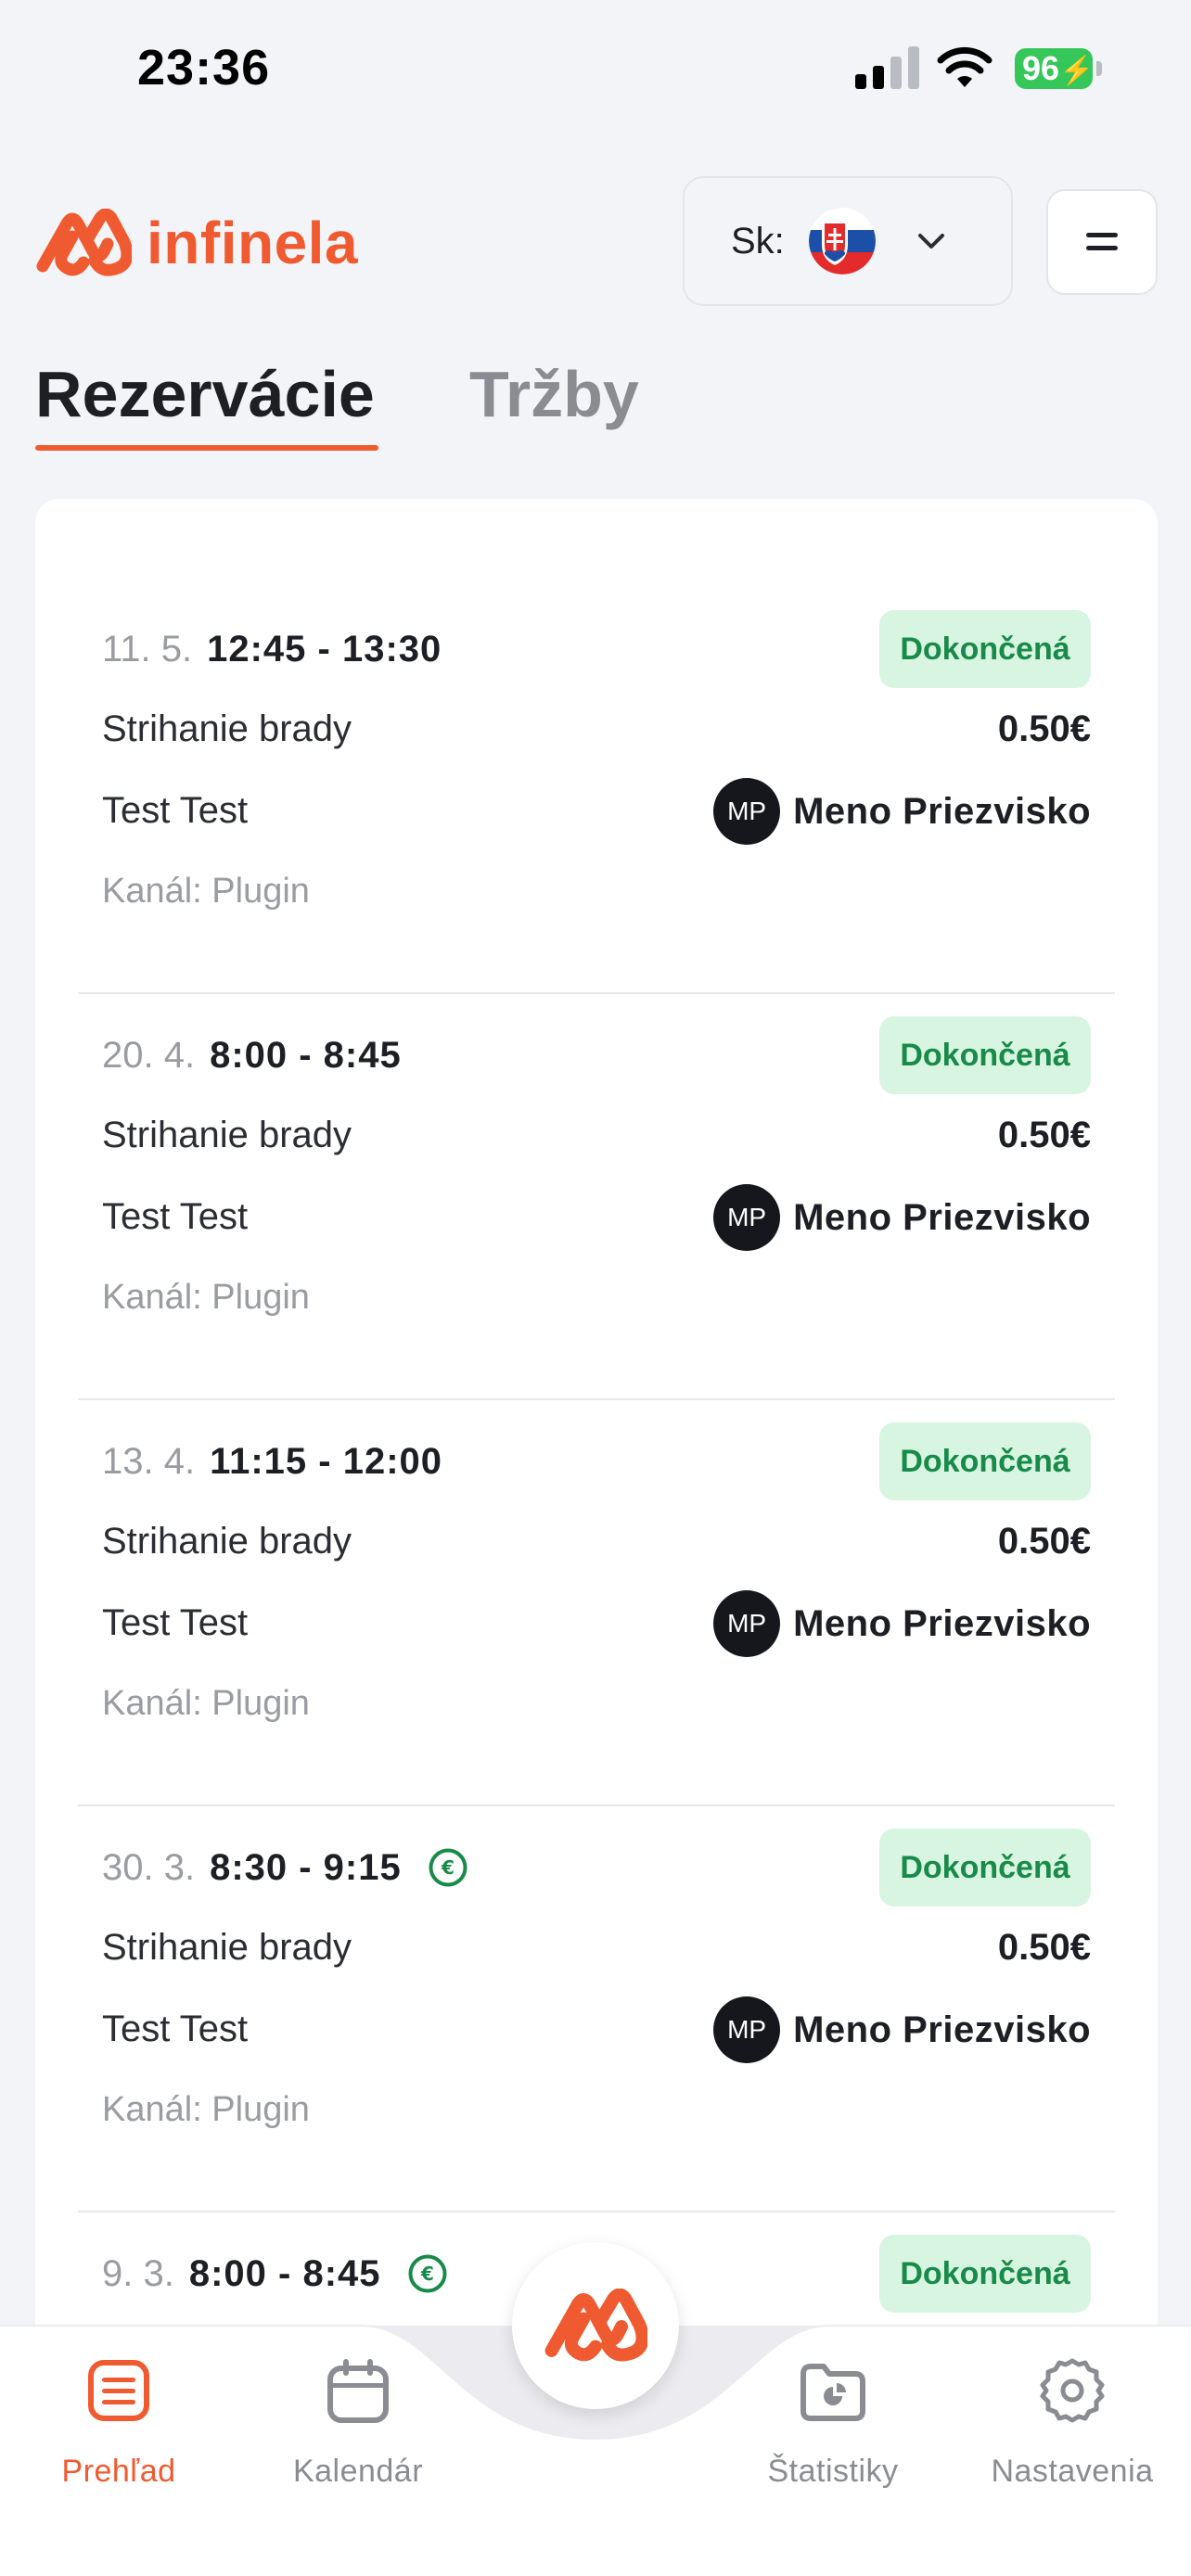 This screenshot has height=2576, width=1191. I want to click on reservation-time: 12:45 - 13:30, so click(324, 649).